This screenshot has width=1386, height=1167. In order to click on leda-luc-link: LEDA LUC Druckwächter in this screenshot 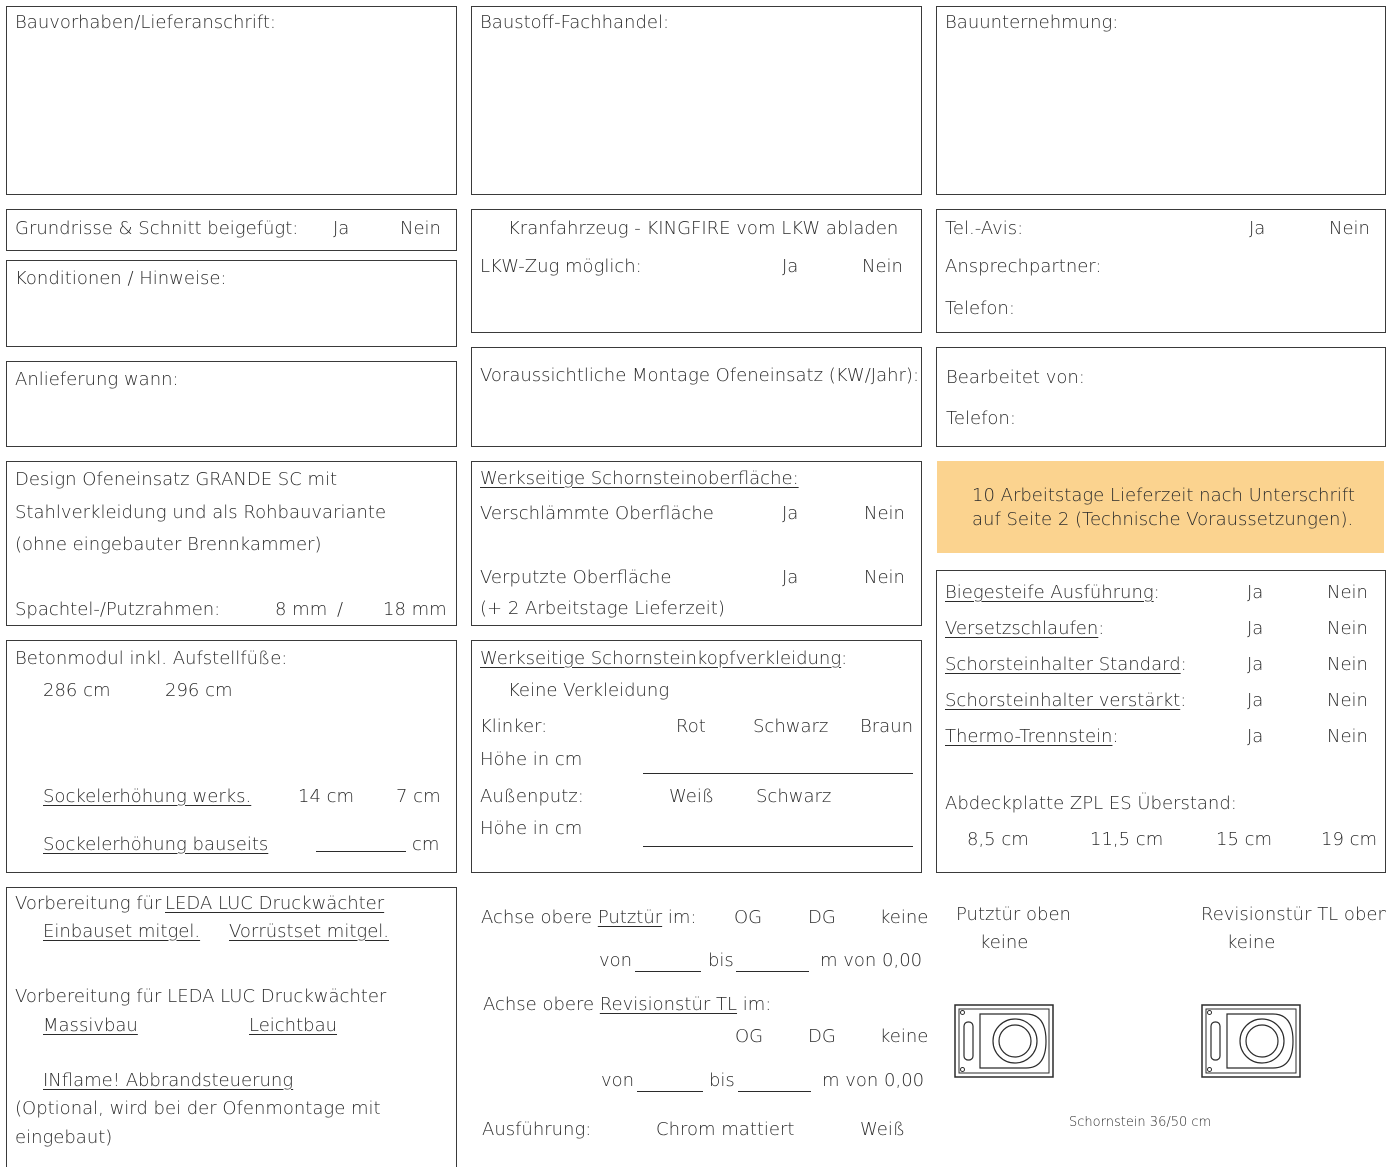, I will do `click(274, 904)`.